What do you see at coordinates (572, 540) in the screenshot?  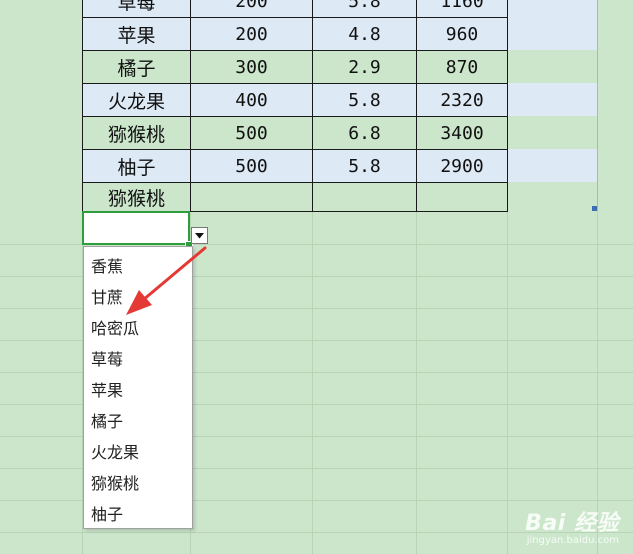 I see `watermark-url: jingyan.baidu.com` at bounding box center [572, 540].